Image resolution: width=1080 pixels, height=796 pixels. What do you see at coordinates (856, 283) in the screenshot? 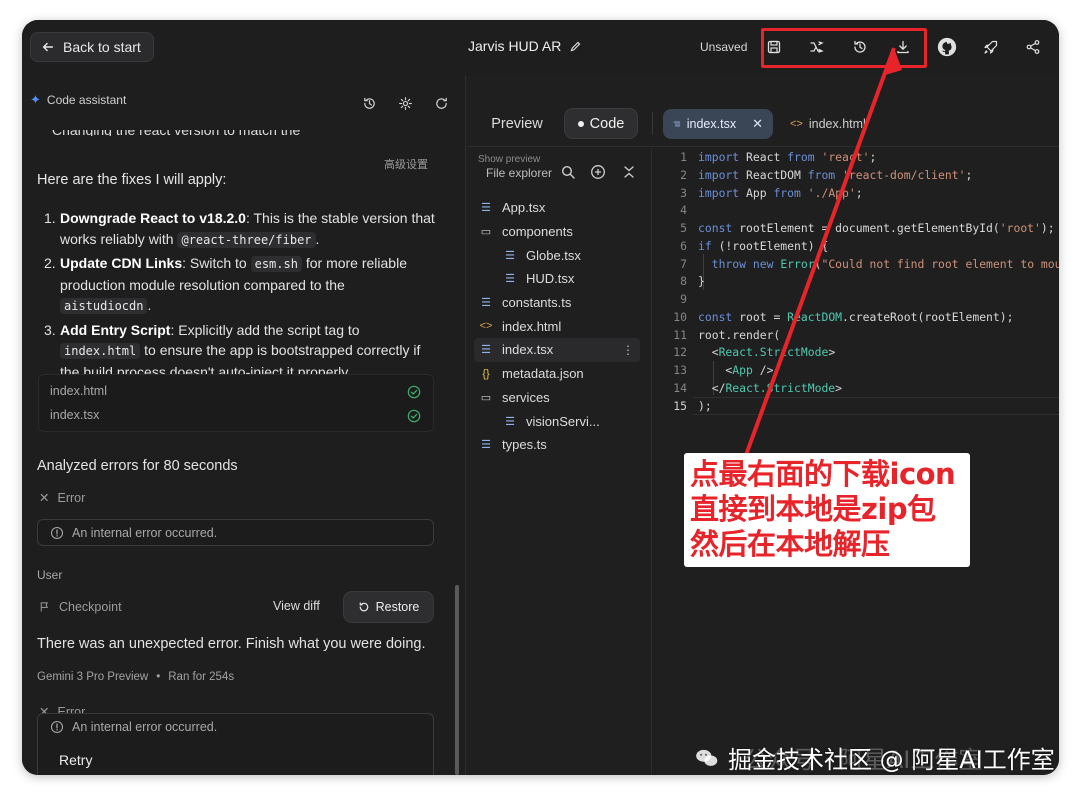
I see `code-line: 8}` at bounding box center [856, 283].